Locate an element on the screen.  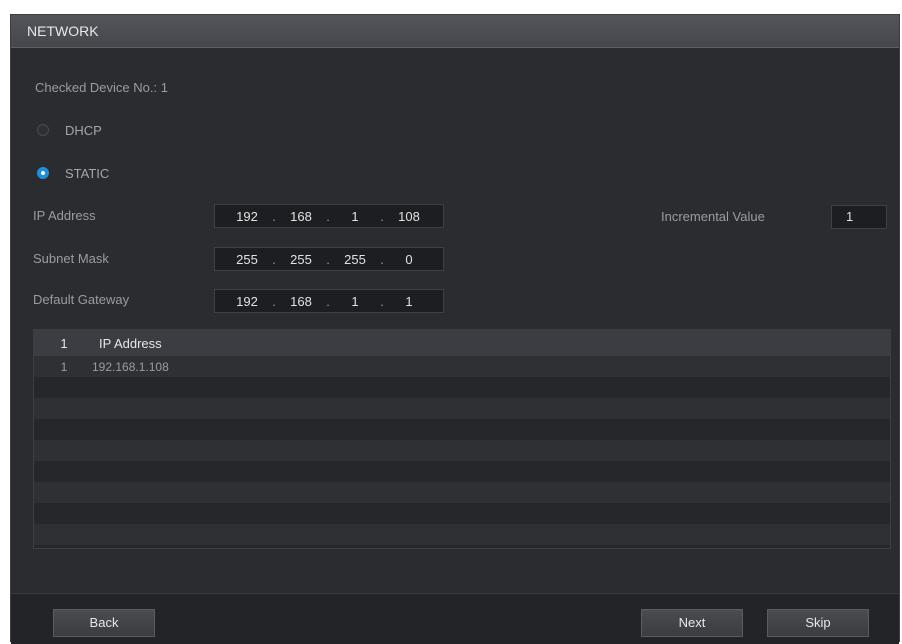
gateway-octet-4: 1 is located at coordinates (409, 301).